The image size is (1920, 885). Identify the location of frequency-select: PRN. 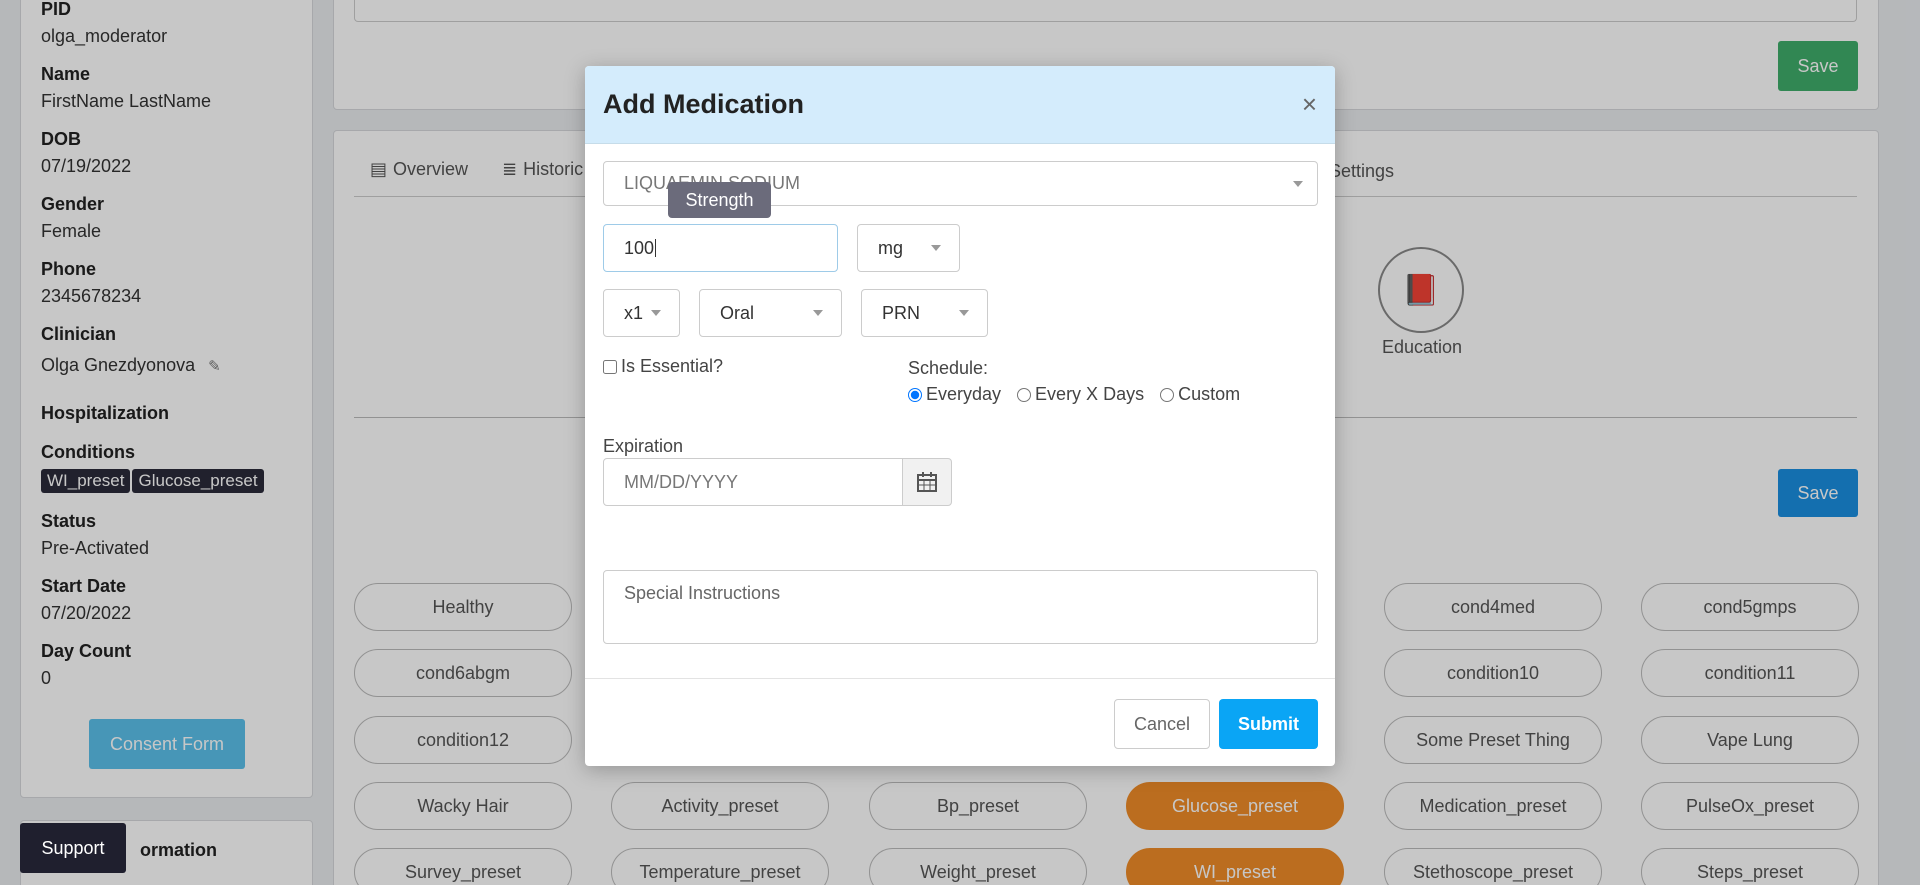
(924, 313).